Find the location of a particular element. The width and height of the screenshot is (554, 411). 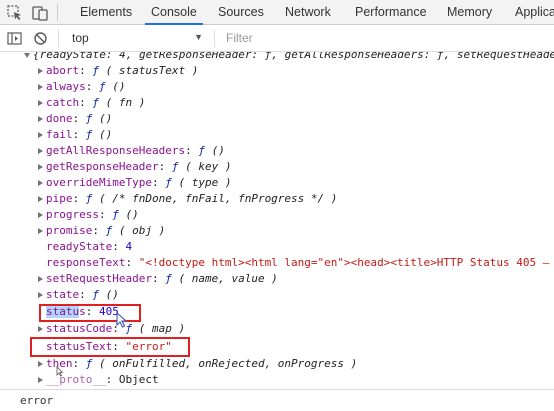

prop-key: always is located at coordinates (66, 86).